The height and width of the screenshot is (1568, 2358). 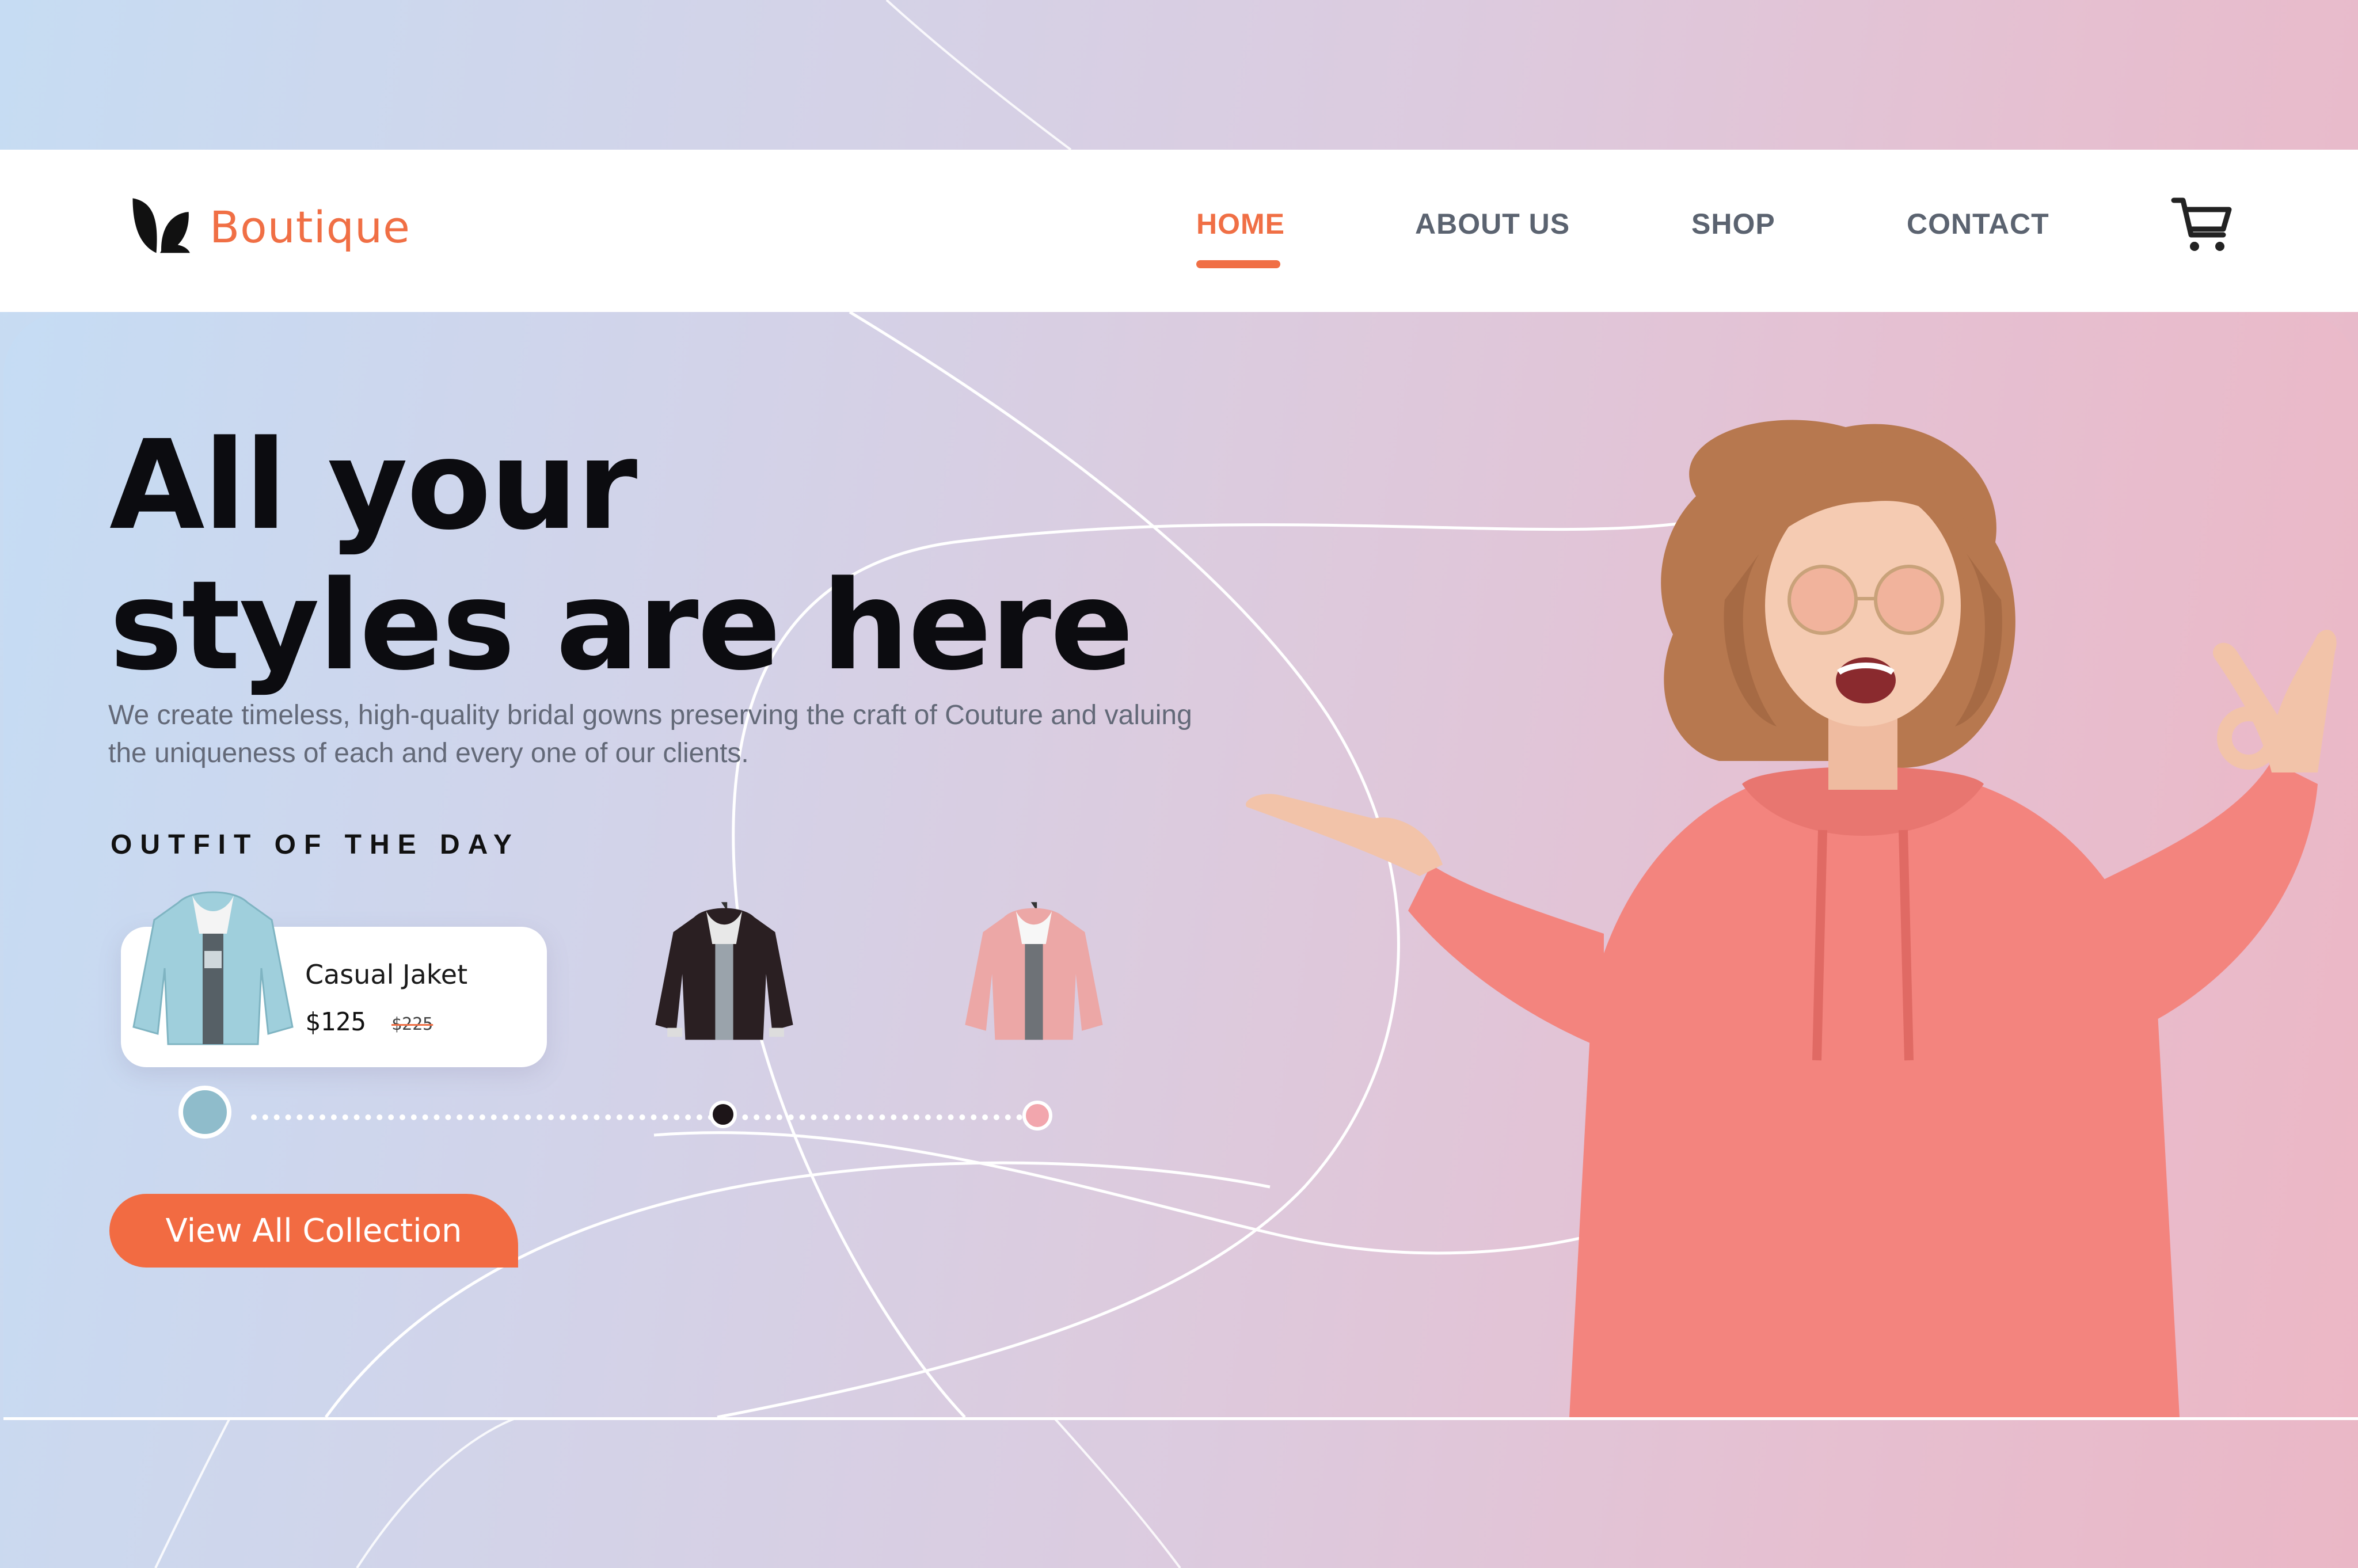 What do you see at coordinates (1978, 224) in the screenshot?
I see `nav-contact-link: CONTACT` at bounding box center [1978, 224].